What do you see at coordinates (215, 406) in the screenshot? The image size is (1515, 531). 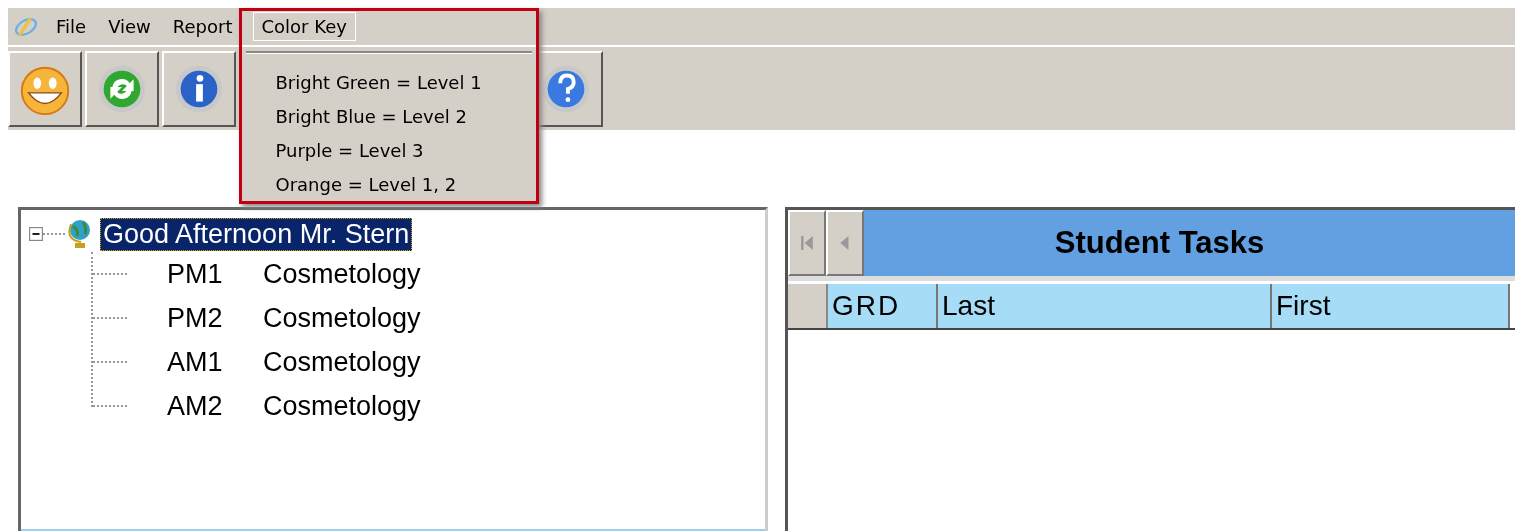 I see `class-code: AM2` at bounding box center [215, 406].